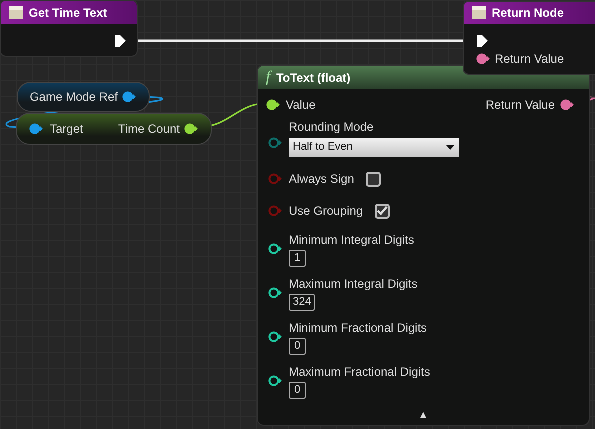  What do you see at coordinates (313, 78) in the screenshot?
I see `node-title: ToText (float)` at bounding box center [313, 78].